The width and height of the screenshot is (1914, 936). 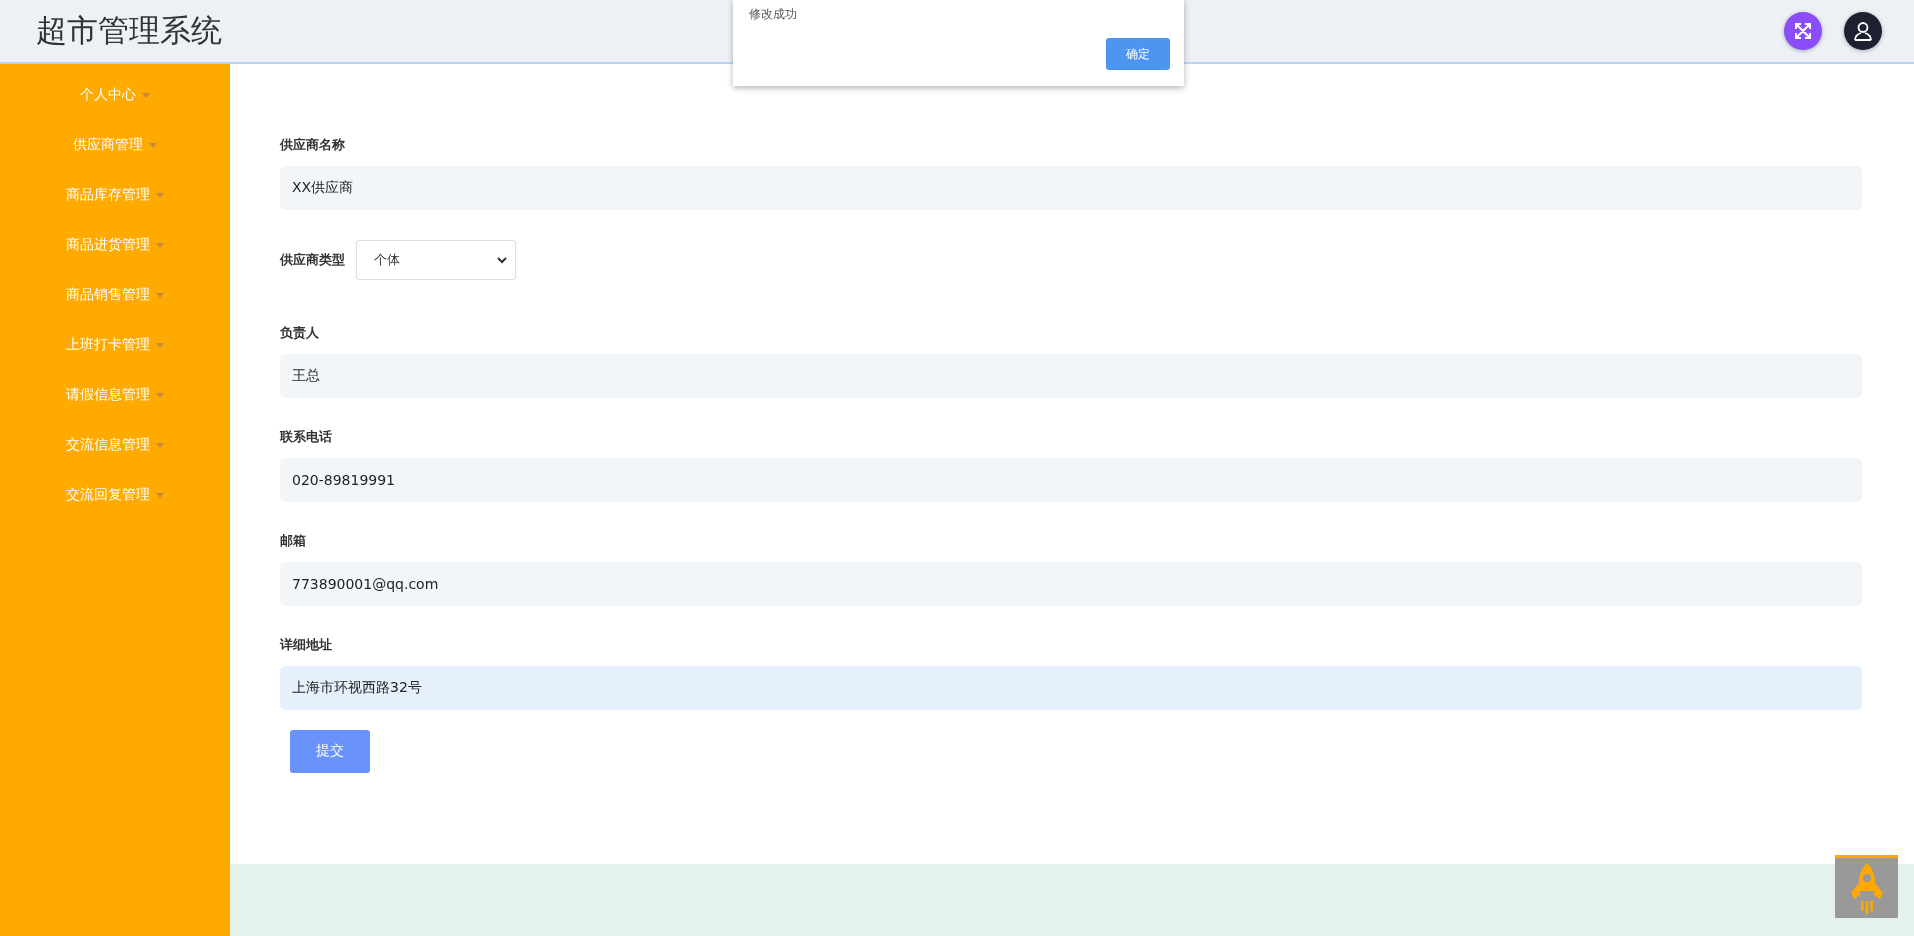 I want to click on sidebar-menu-item: 个人中心, so click(x=115, y=95).